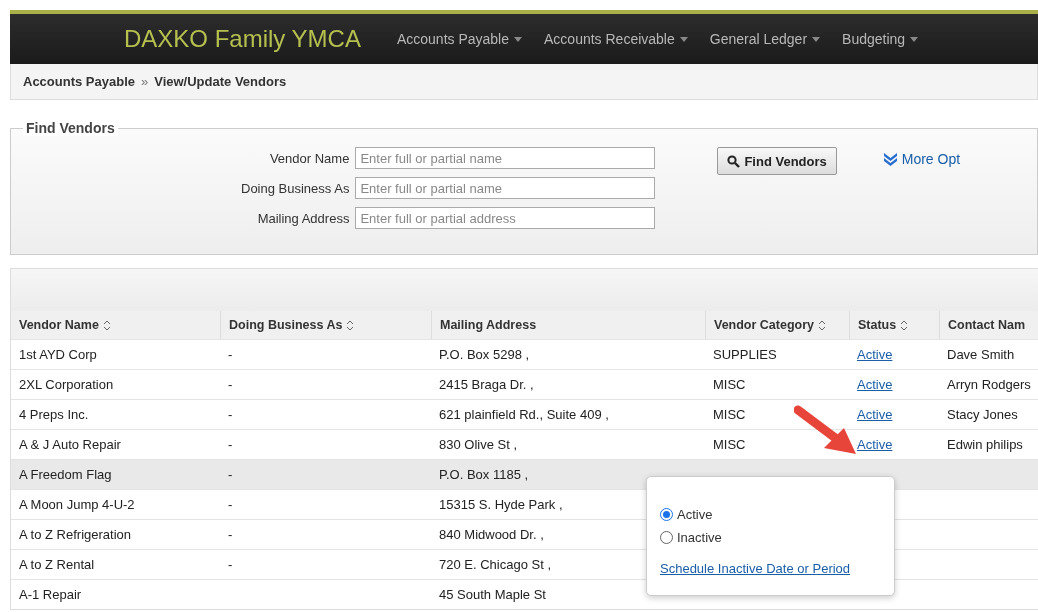  Describe the element at coordinates (325, 325) in the screenshot. I see `column-header: Doing Business As` at that location.